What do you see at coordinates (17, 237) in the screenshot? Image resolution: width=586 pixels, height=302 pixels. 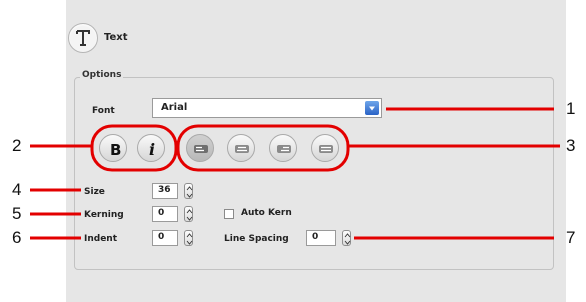 I see `callout-6: 6` at bounding box center [17, 237].